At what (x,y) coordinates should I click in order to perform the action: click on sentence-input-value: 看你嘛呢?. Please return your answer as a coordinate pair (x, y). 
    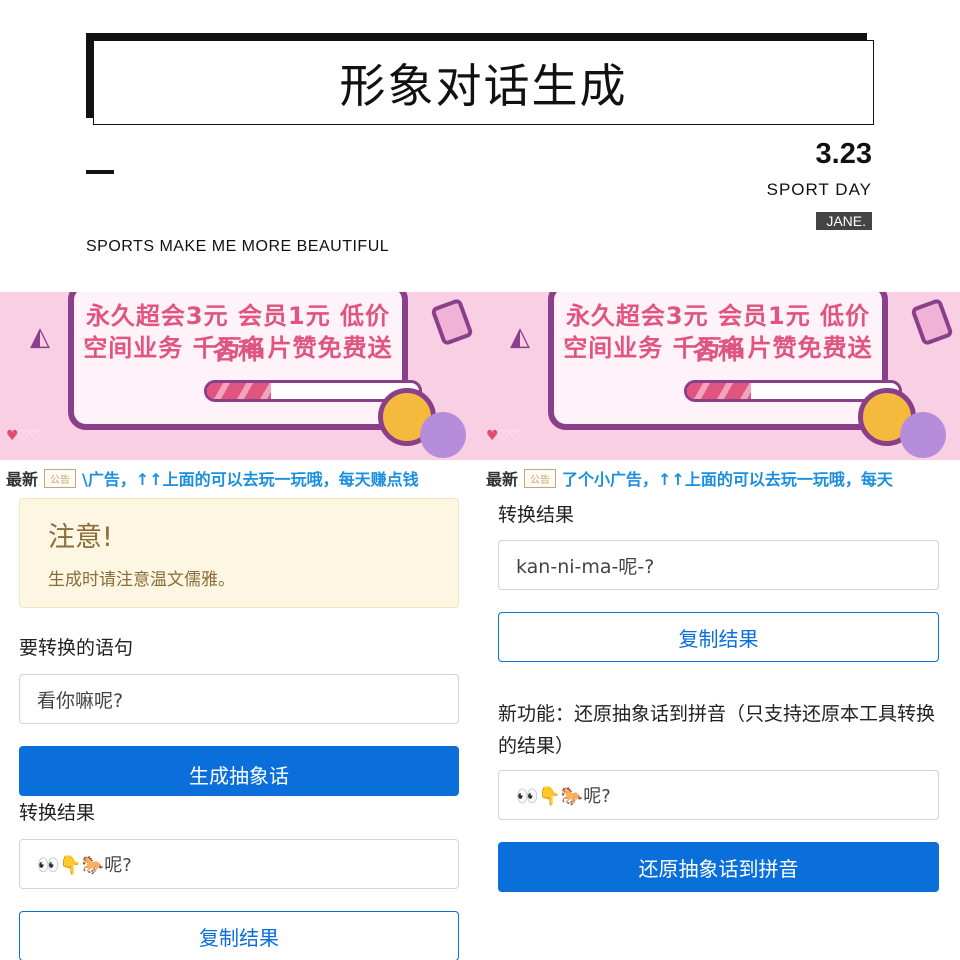
    Looking at the image, I should click on (80, 700).